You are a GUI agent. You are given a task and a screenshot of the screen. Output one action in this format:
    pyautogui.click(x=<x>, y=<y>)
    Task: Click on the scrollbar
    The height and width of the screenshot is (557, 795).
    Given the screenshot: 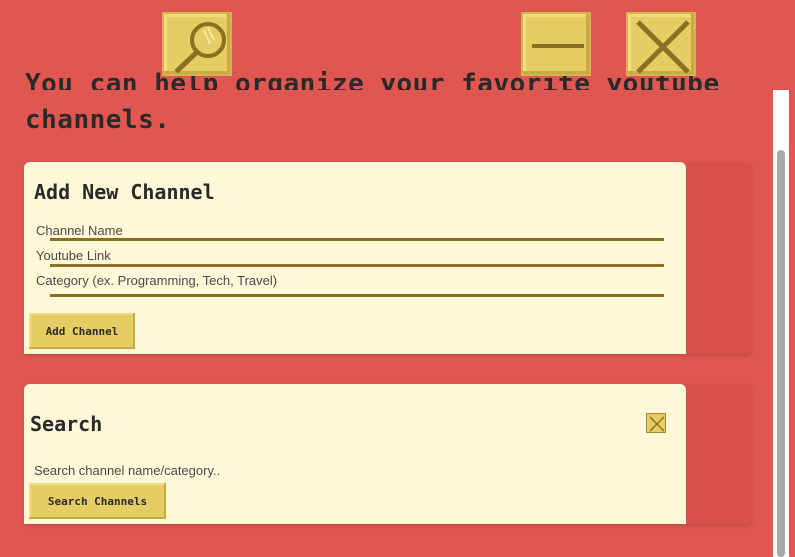 What is the action you would take?
    pyautogui.click(x=781, y=323)
    